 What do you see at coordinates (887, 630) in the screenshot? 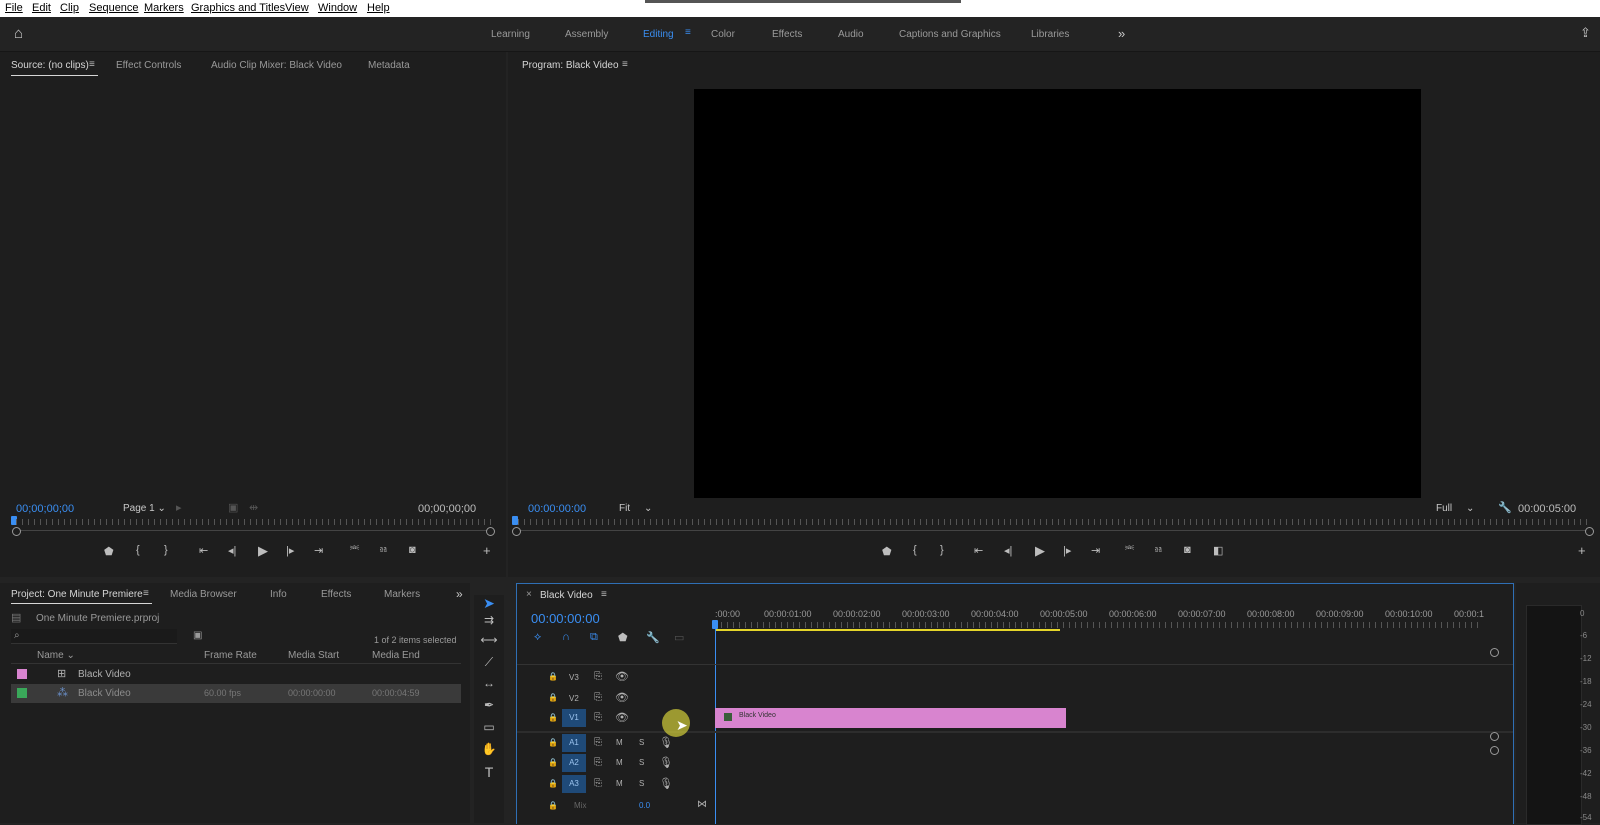
I see `work-area-bar` at bounding box center [887, 630].